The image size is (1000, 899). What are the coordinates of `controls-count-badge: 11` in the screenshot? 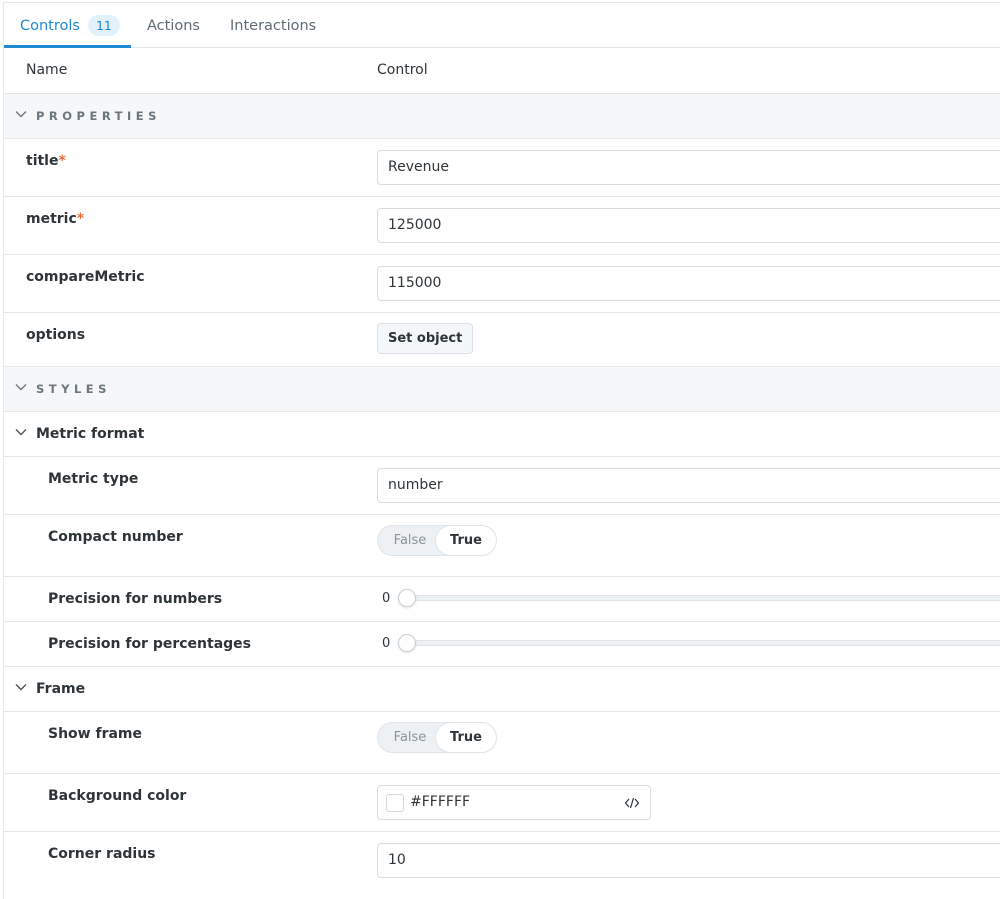 It's located at (103, 25).